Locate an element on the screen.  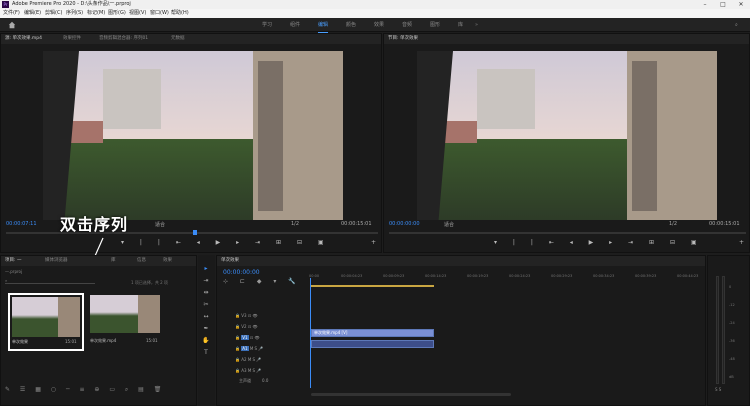
razor-tool-icon: ✂ is located at coordinates (206, 305).